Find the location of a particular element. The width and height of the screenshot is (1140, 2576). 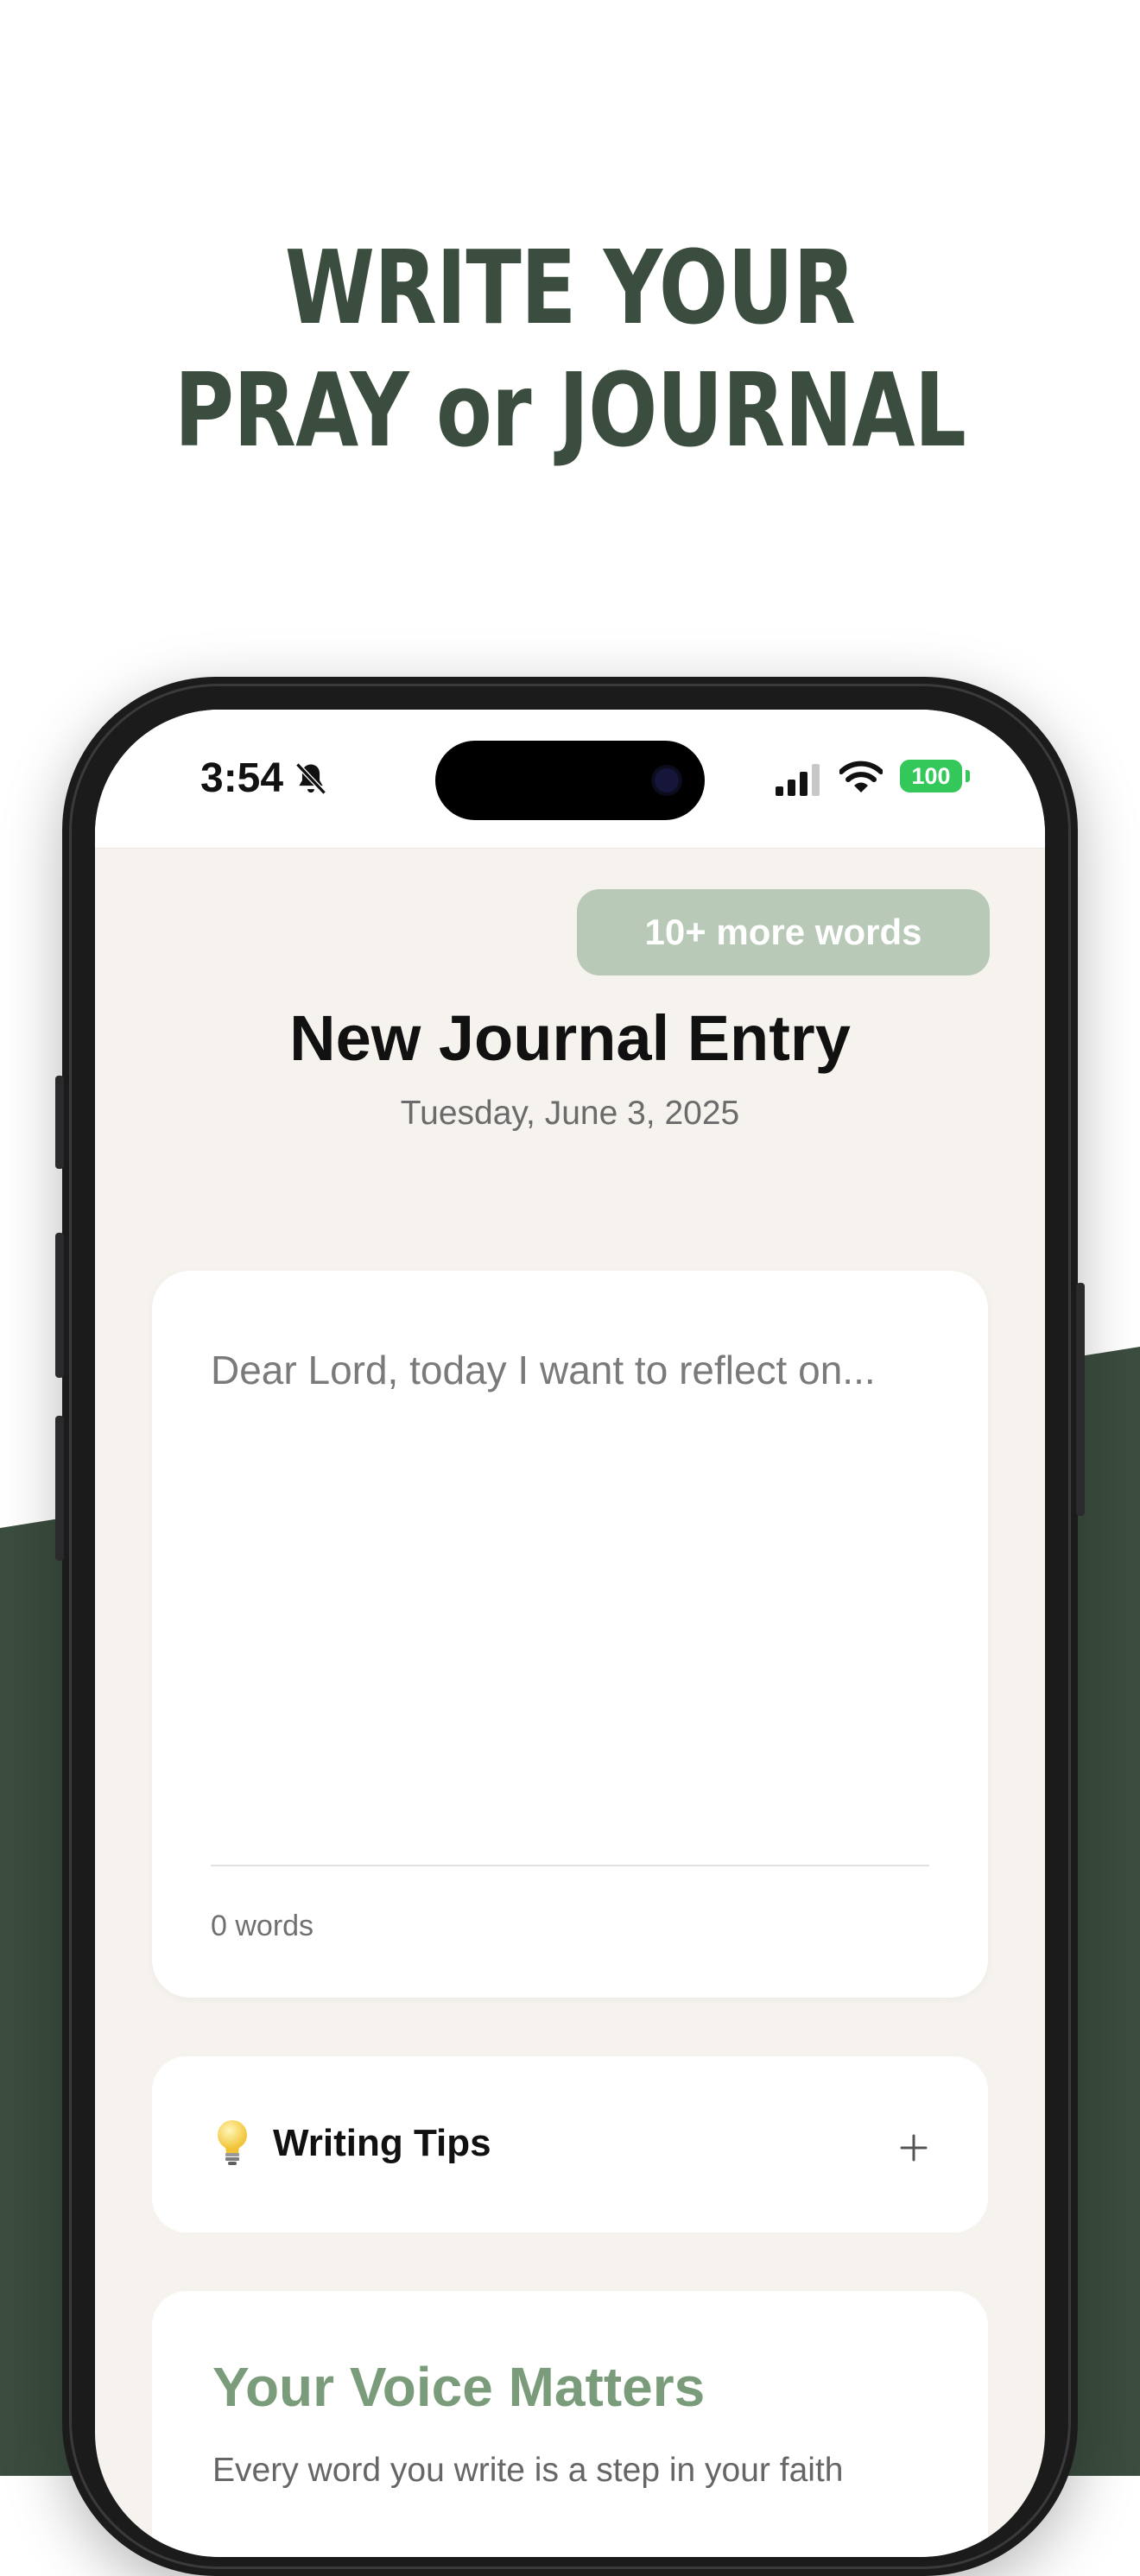

front-camera is located at coordinates (667, 780).